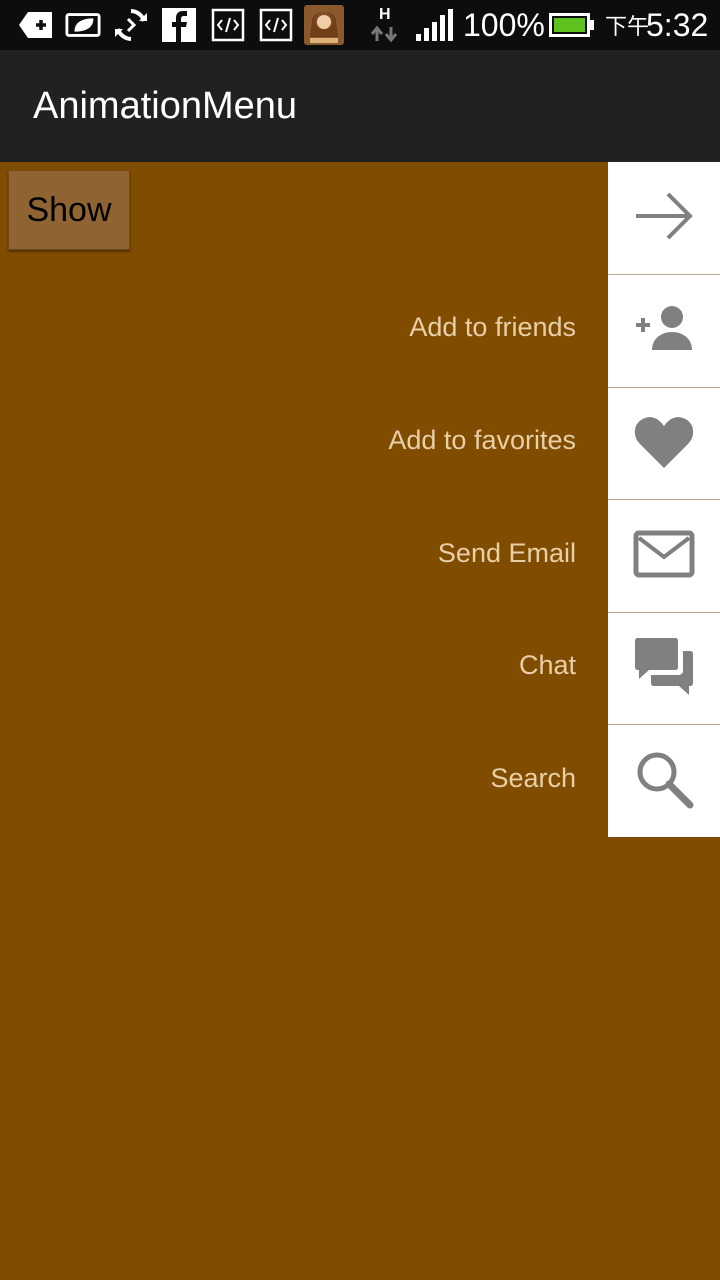 This screenshot has height=1280, width=720. I want to click on sync-icon, so click(131, 25).